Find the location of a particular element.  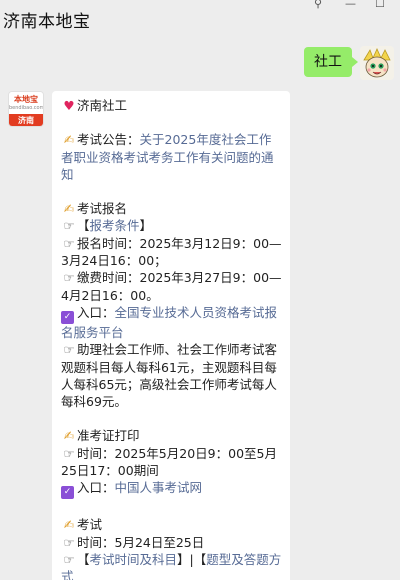

reply-heading: ♥ 济南社工 is located at coordinates (171, 105).